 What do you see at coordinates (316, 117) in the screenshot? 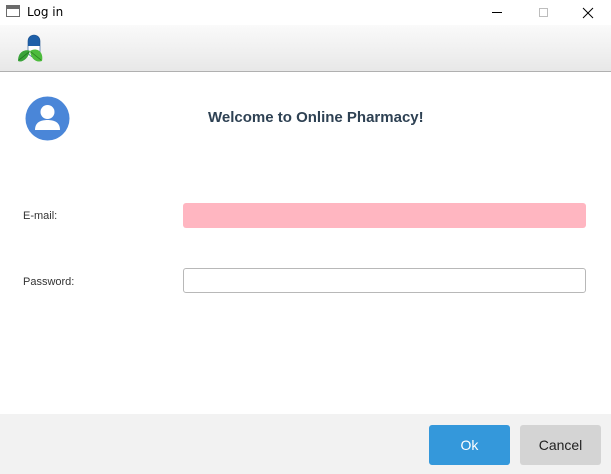
I see `welcome-heading: Welcome to Online Pharmacy!` at bounding box center [316, 117].